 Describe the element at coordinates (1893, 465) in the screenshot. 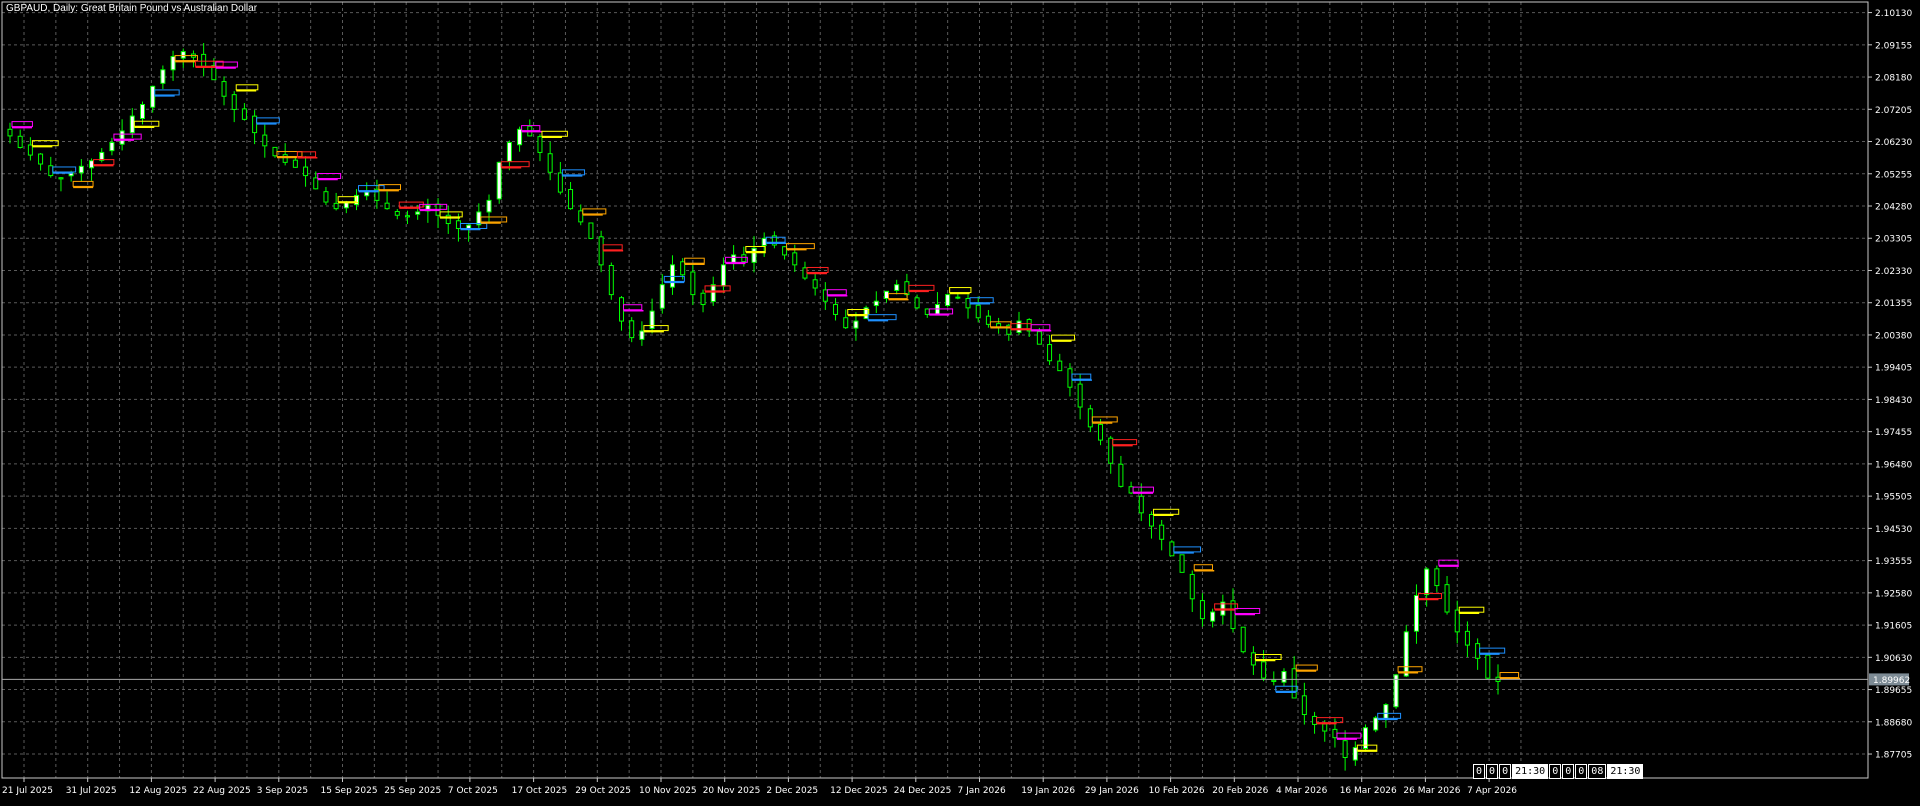

I see `y-tick-label: 1.96480` at that location.